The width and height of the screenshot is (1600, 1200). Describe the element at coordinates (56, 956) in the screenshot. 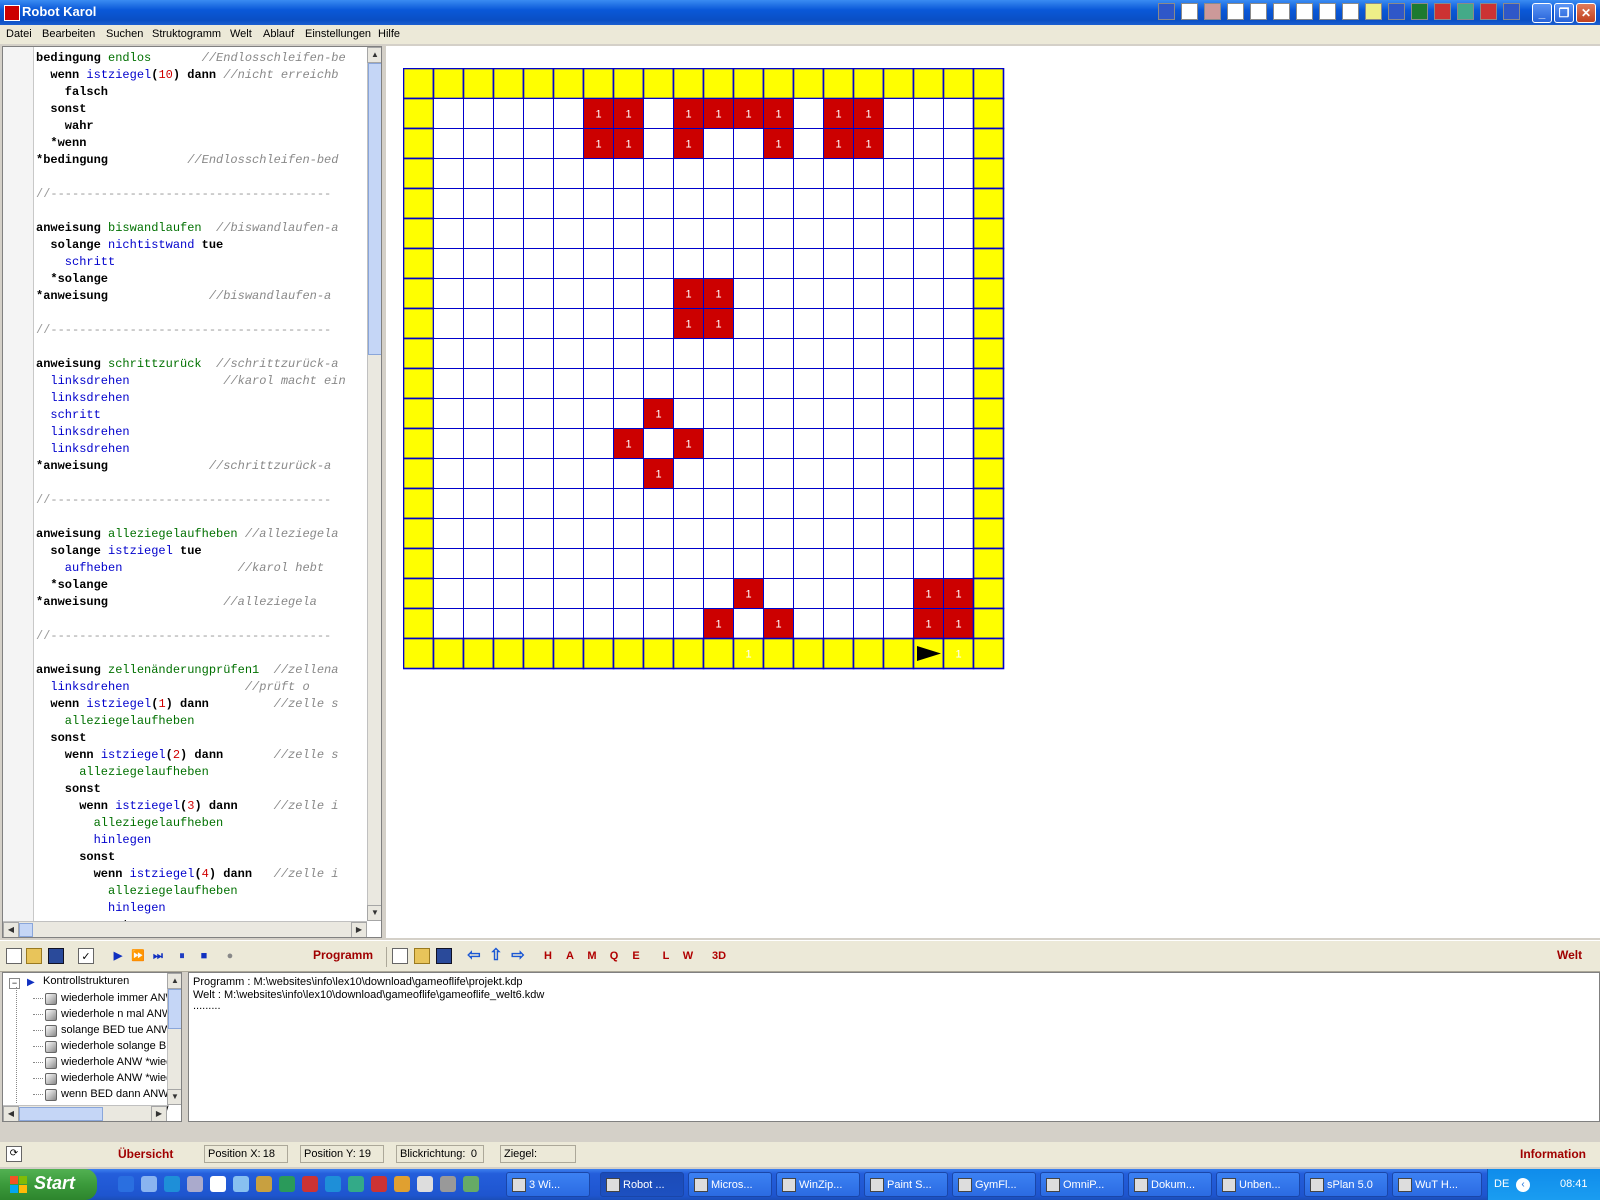

I see `save-program-icon` at that location.